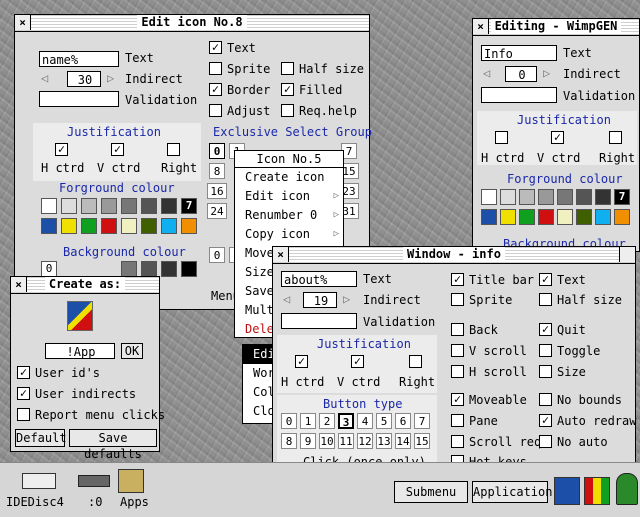  I want to click on window-app-icon, so click(567, 491).